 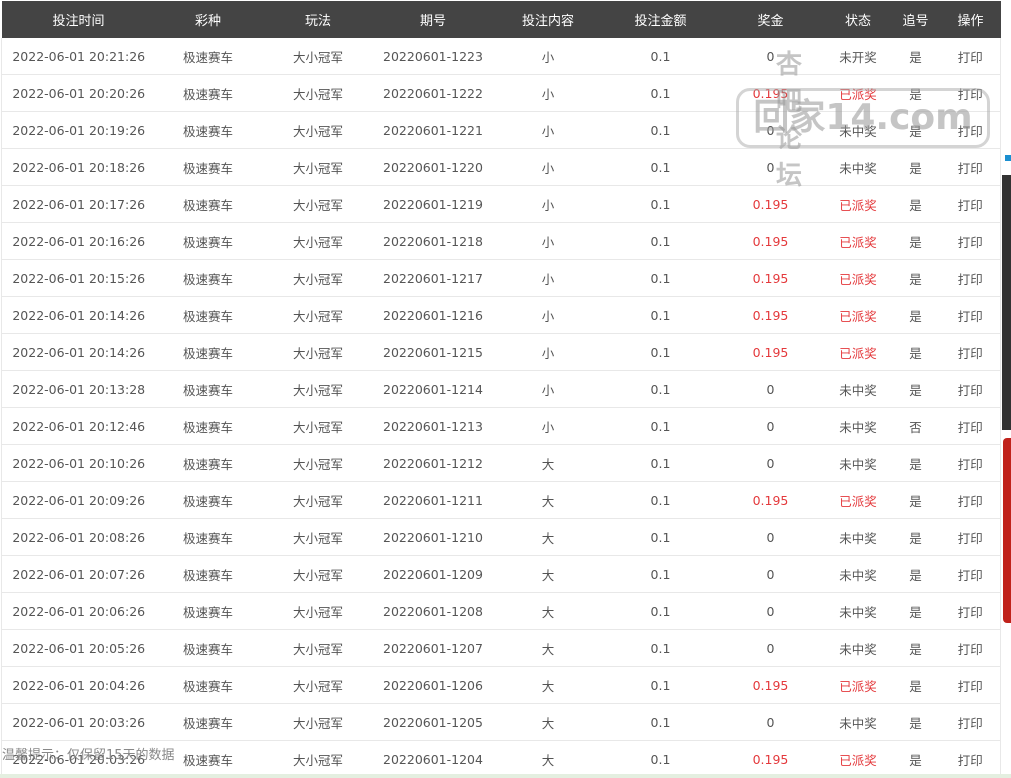 What do you see at coordinates (78, 278) in the screenshot?
I see `bet-time-cell: 2022-06-01 20:15:26` at bounding box center [78, 278].